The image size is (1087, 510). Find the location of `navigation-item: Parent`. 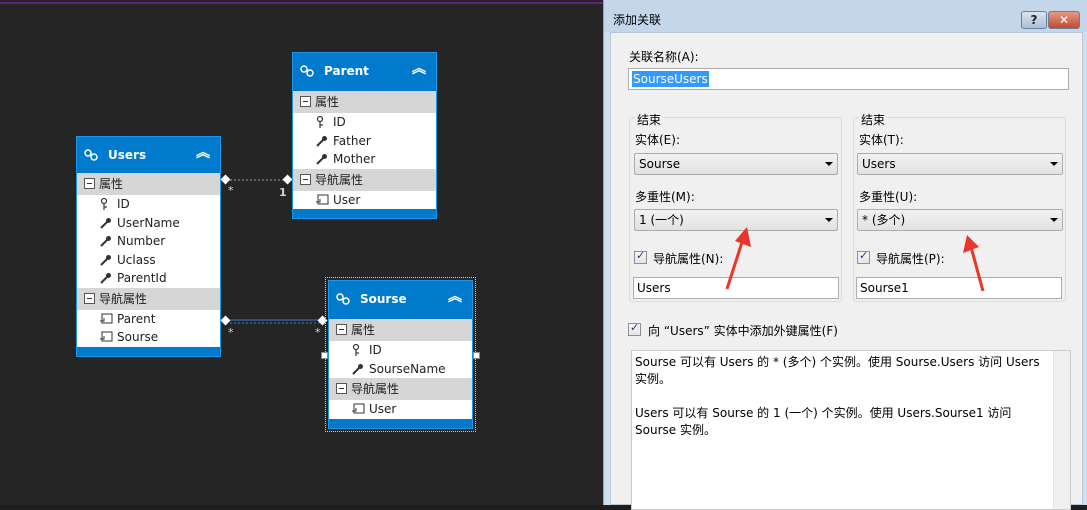

navigation-item: Parent is located at coordinates (148, 319).